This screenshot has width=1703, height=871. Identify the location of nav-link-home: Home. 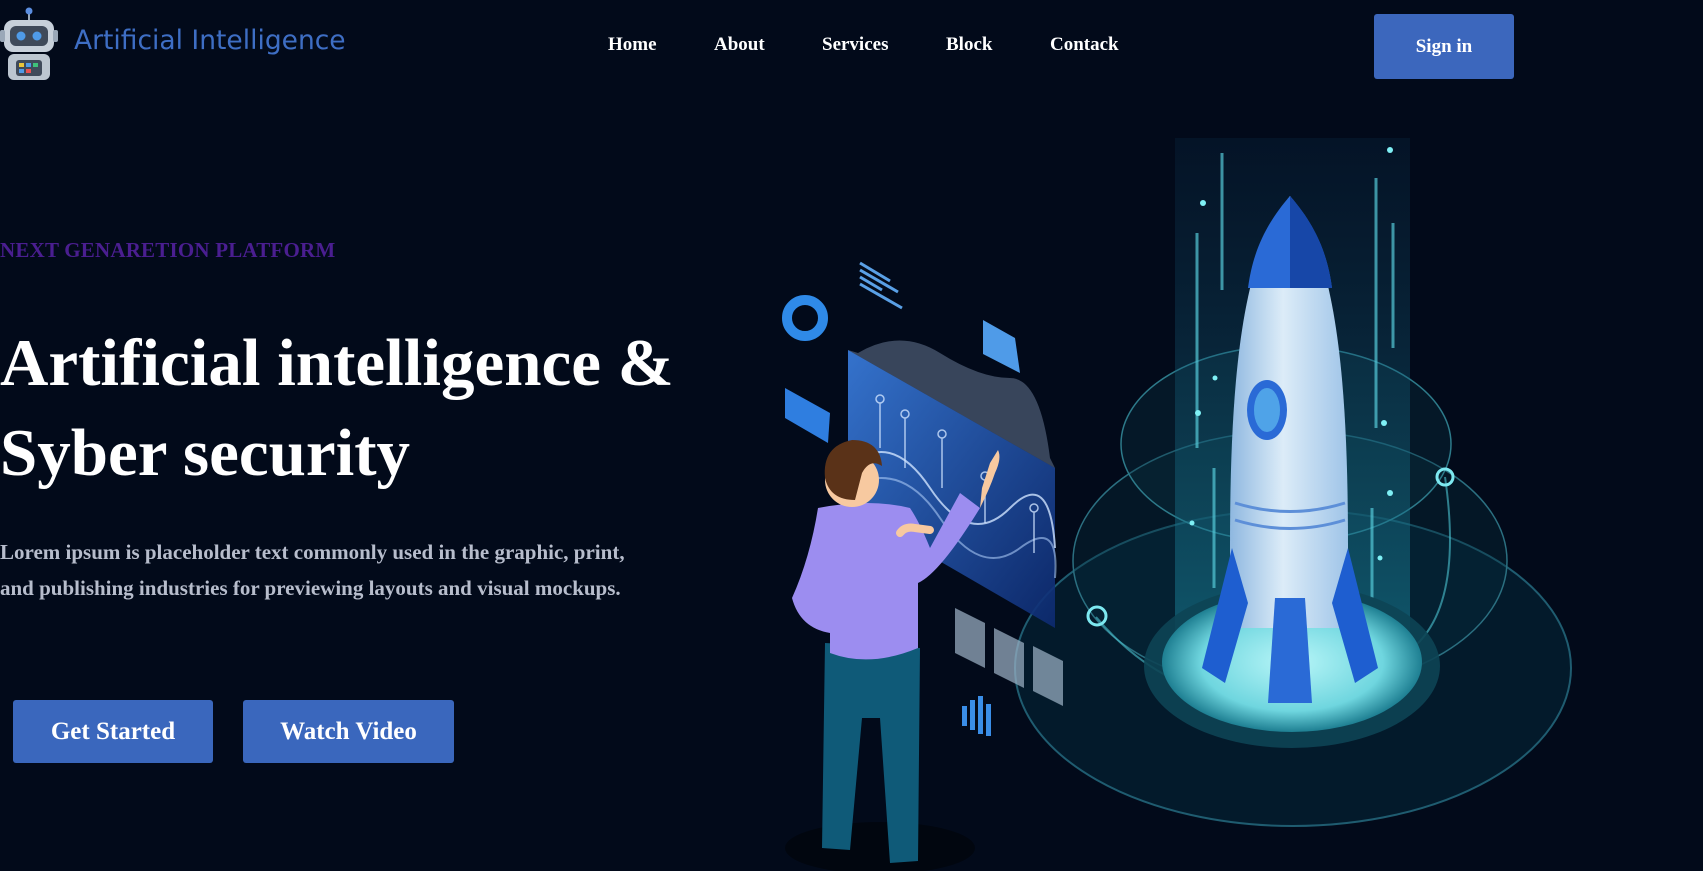
(632, 45).